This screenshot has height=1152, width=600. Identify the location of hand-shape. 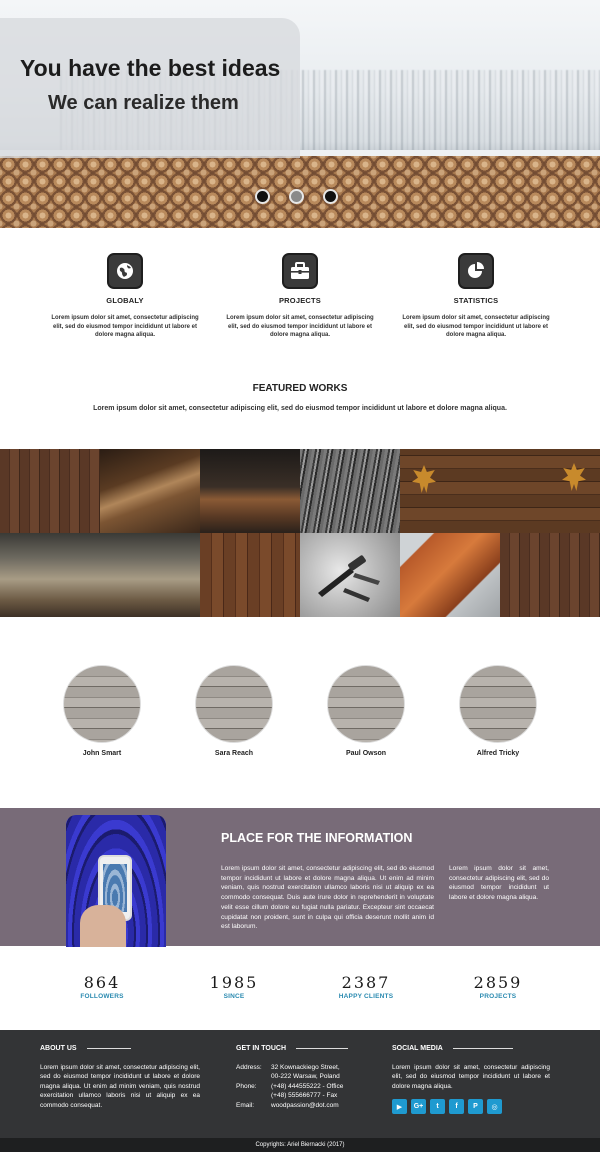
(103, 926).